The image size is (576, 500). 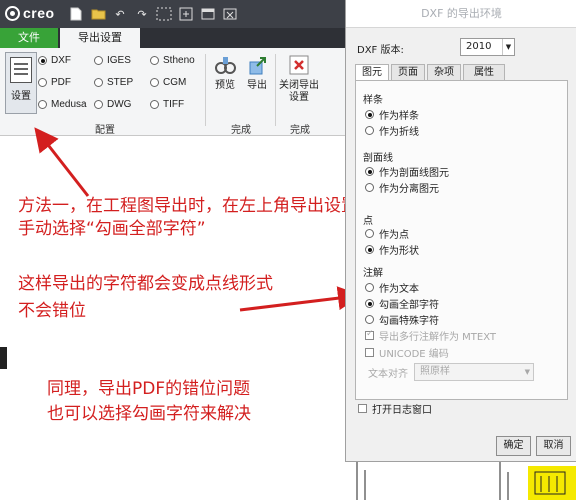 I want to click on text-align-row: 文本对齐 照原样 ▼, so click(x=451, y=372).